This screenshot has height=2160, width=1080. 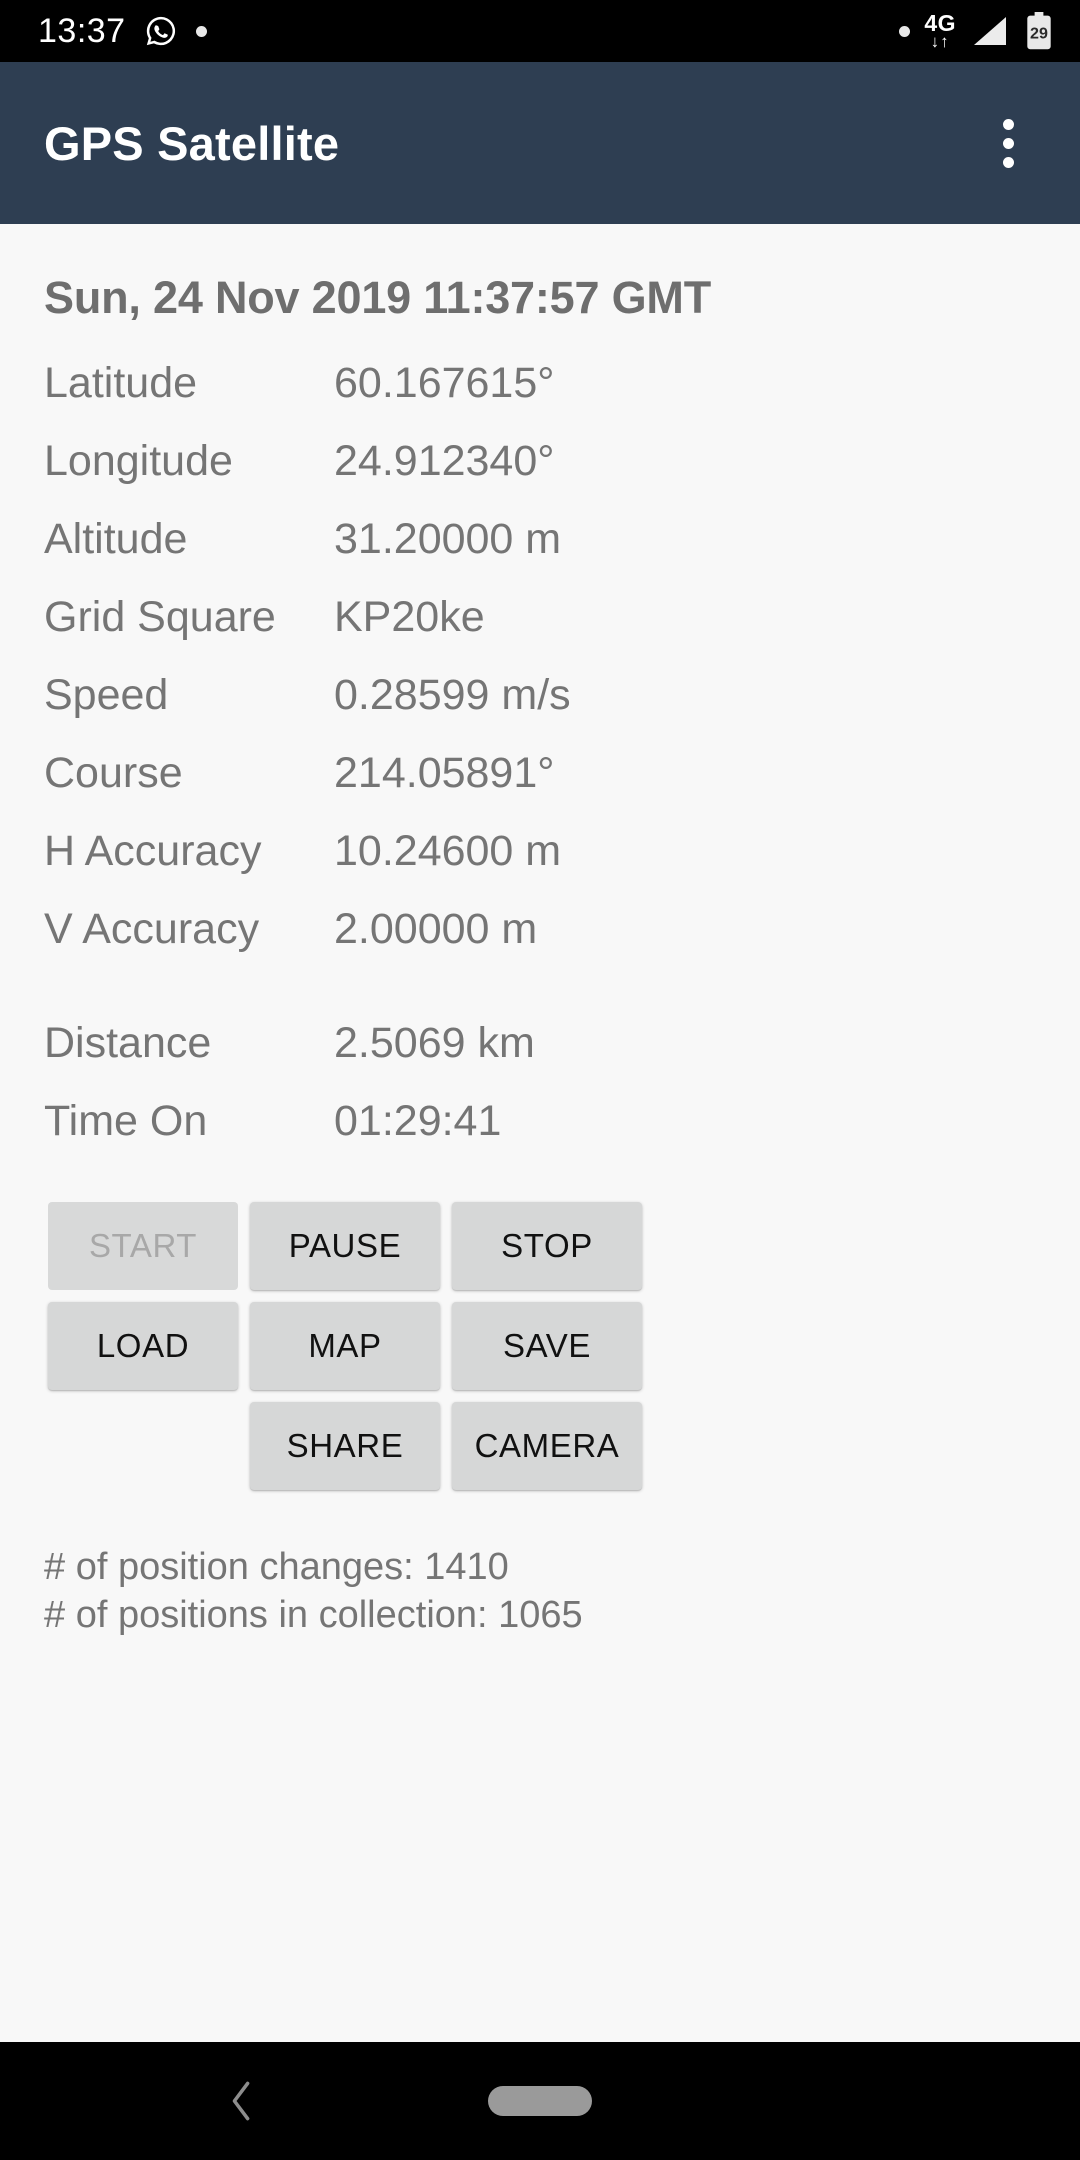 What do you see at coordinates (444, 772) in the screenshot?
I see `row-value: 214.05891°` at bounding box center [444, 772].